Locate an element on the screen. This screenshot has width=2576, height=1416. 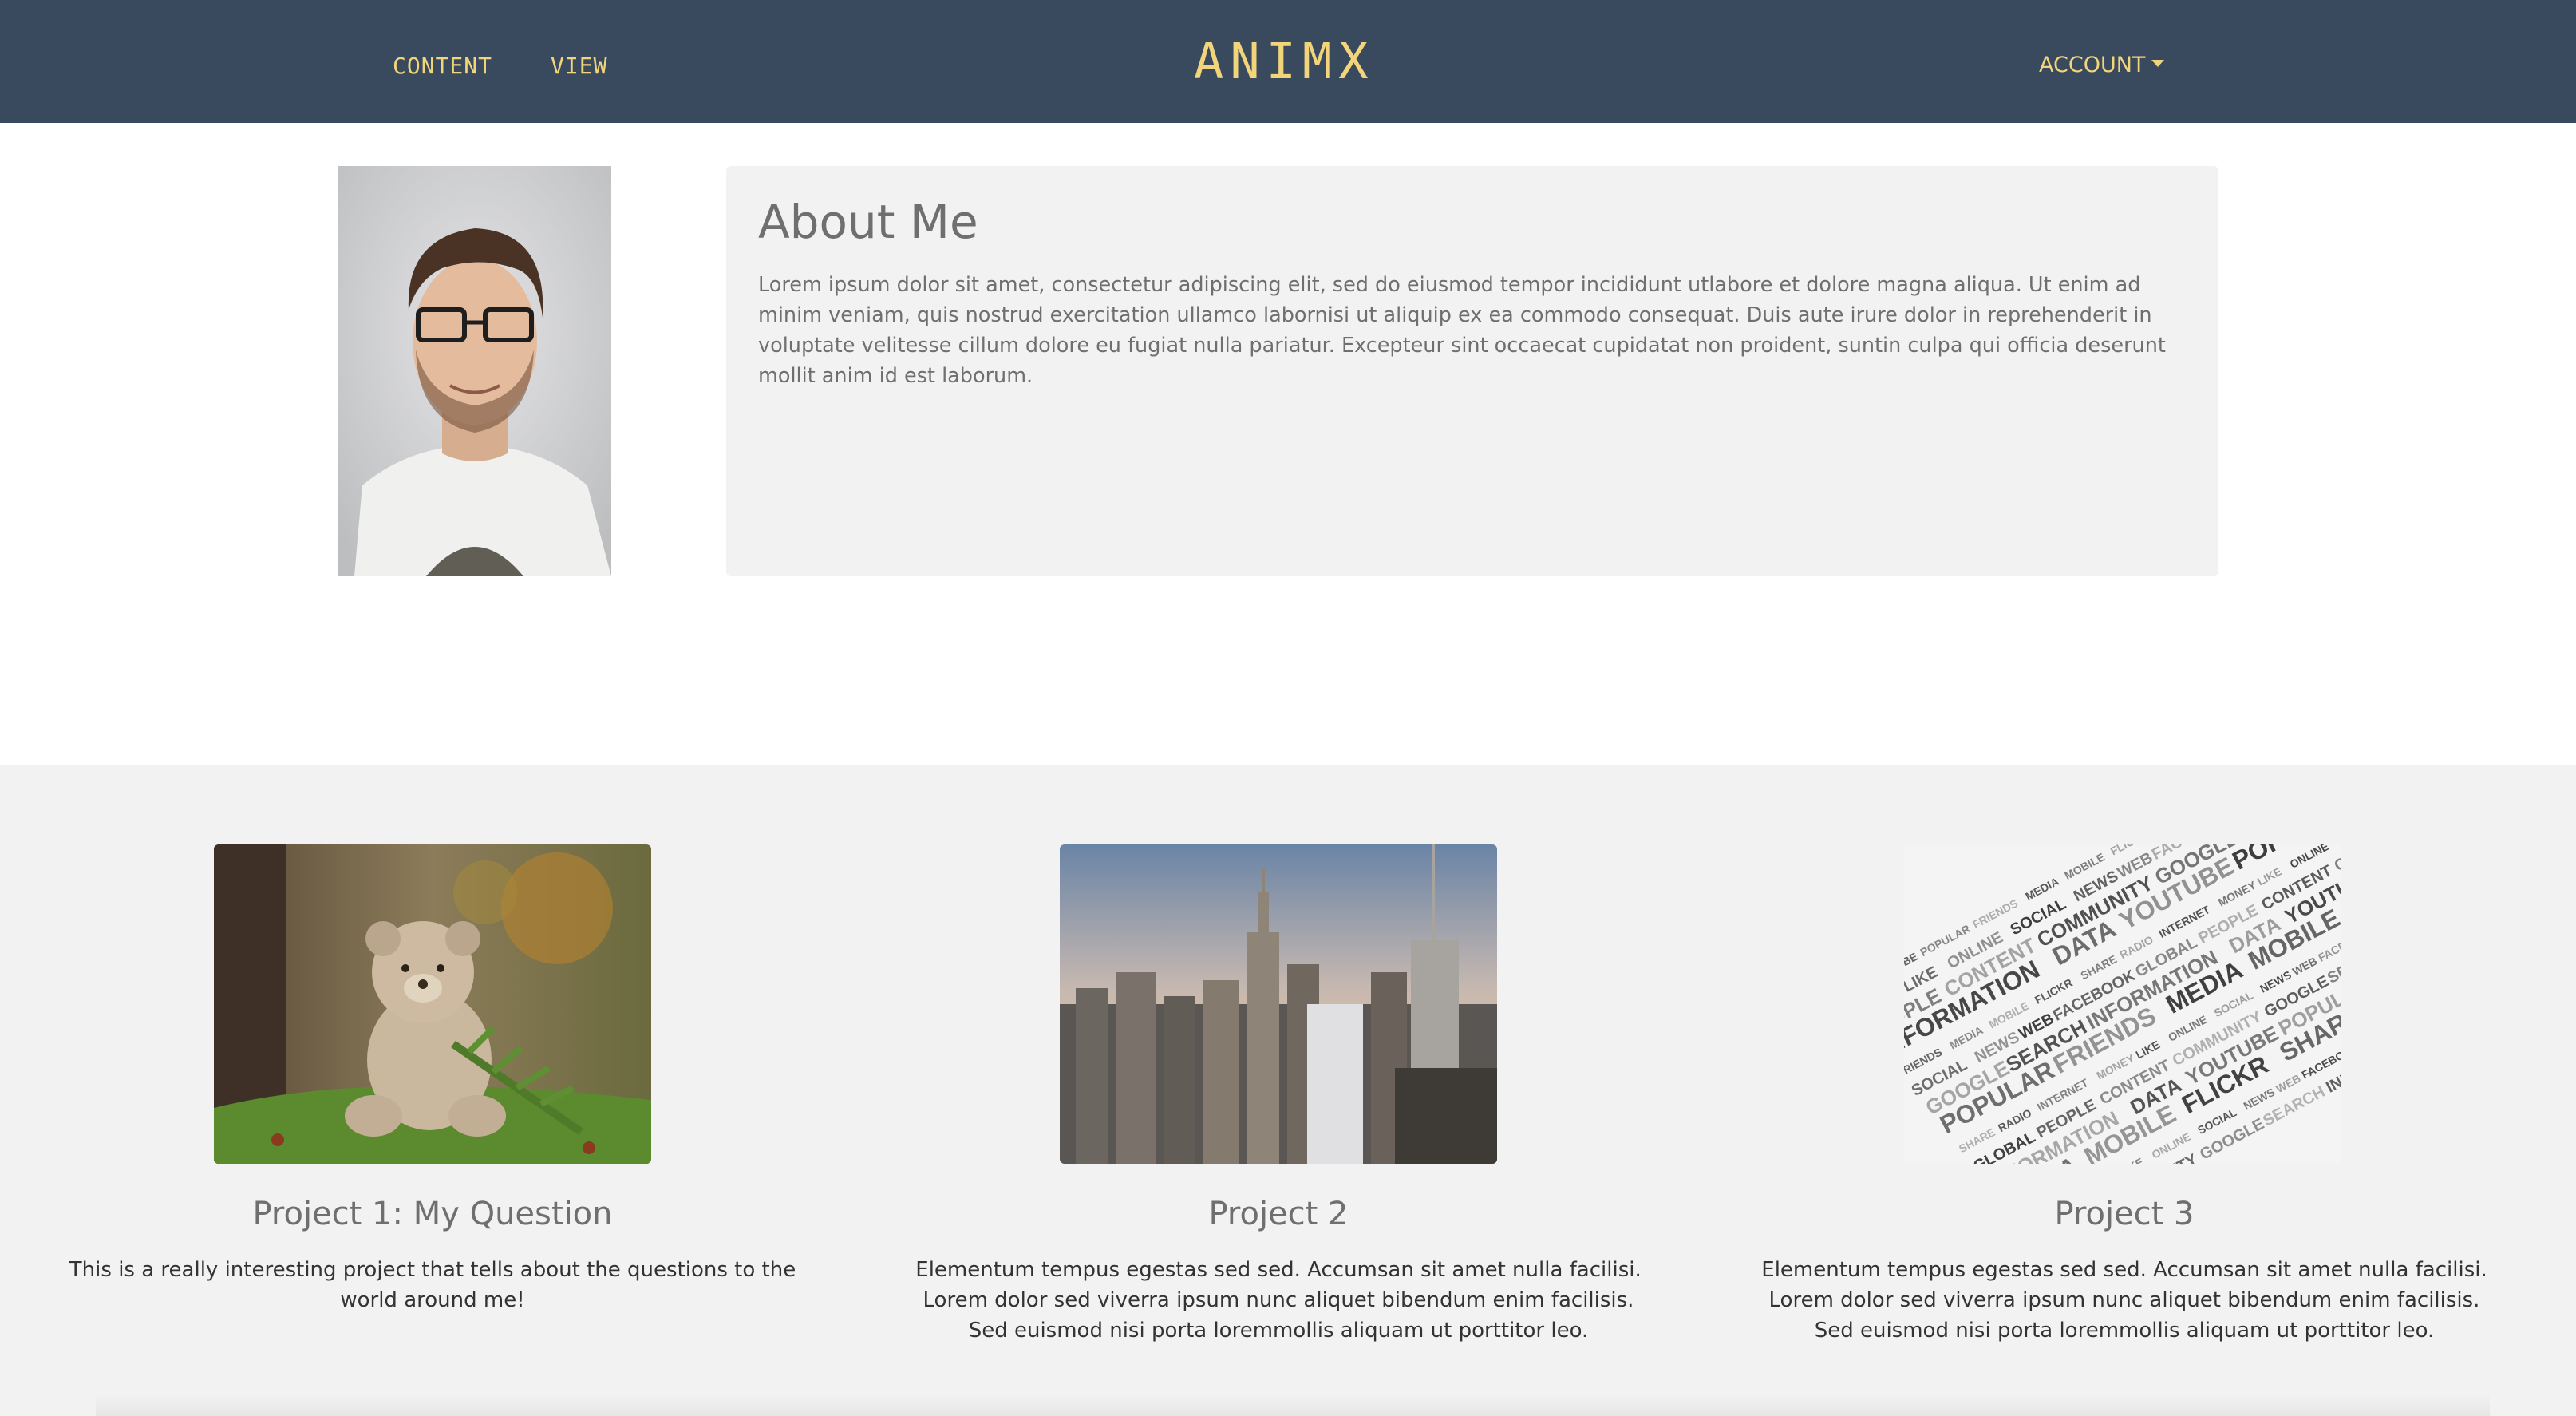
project-title: Project 2 is located at coordinates (1278, 1214).